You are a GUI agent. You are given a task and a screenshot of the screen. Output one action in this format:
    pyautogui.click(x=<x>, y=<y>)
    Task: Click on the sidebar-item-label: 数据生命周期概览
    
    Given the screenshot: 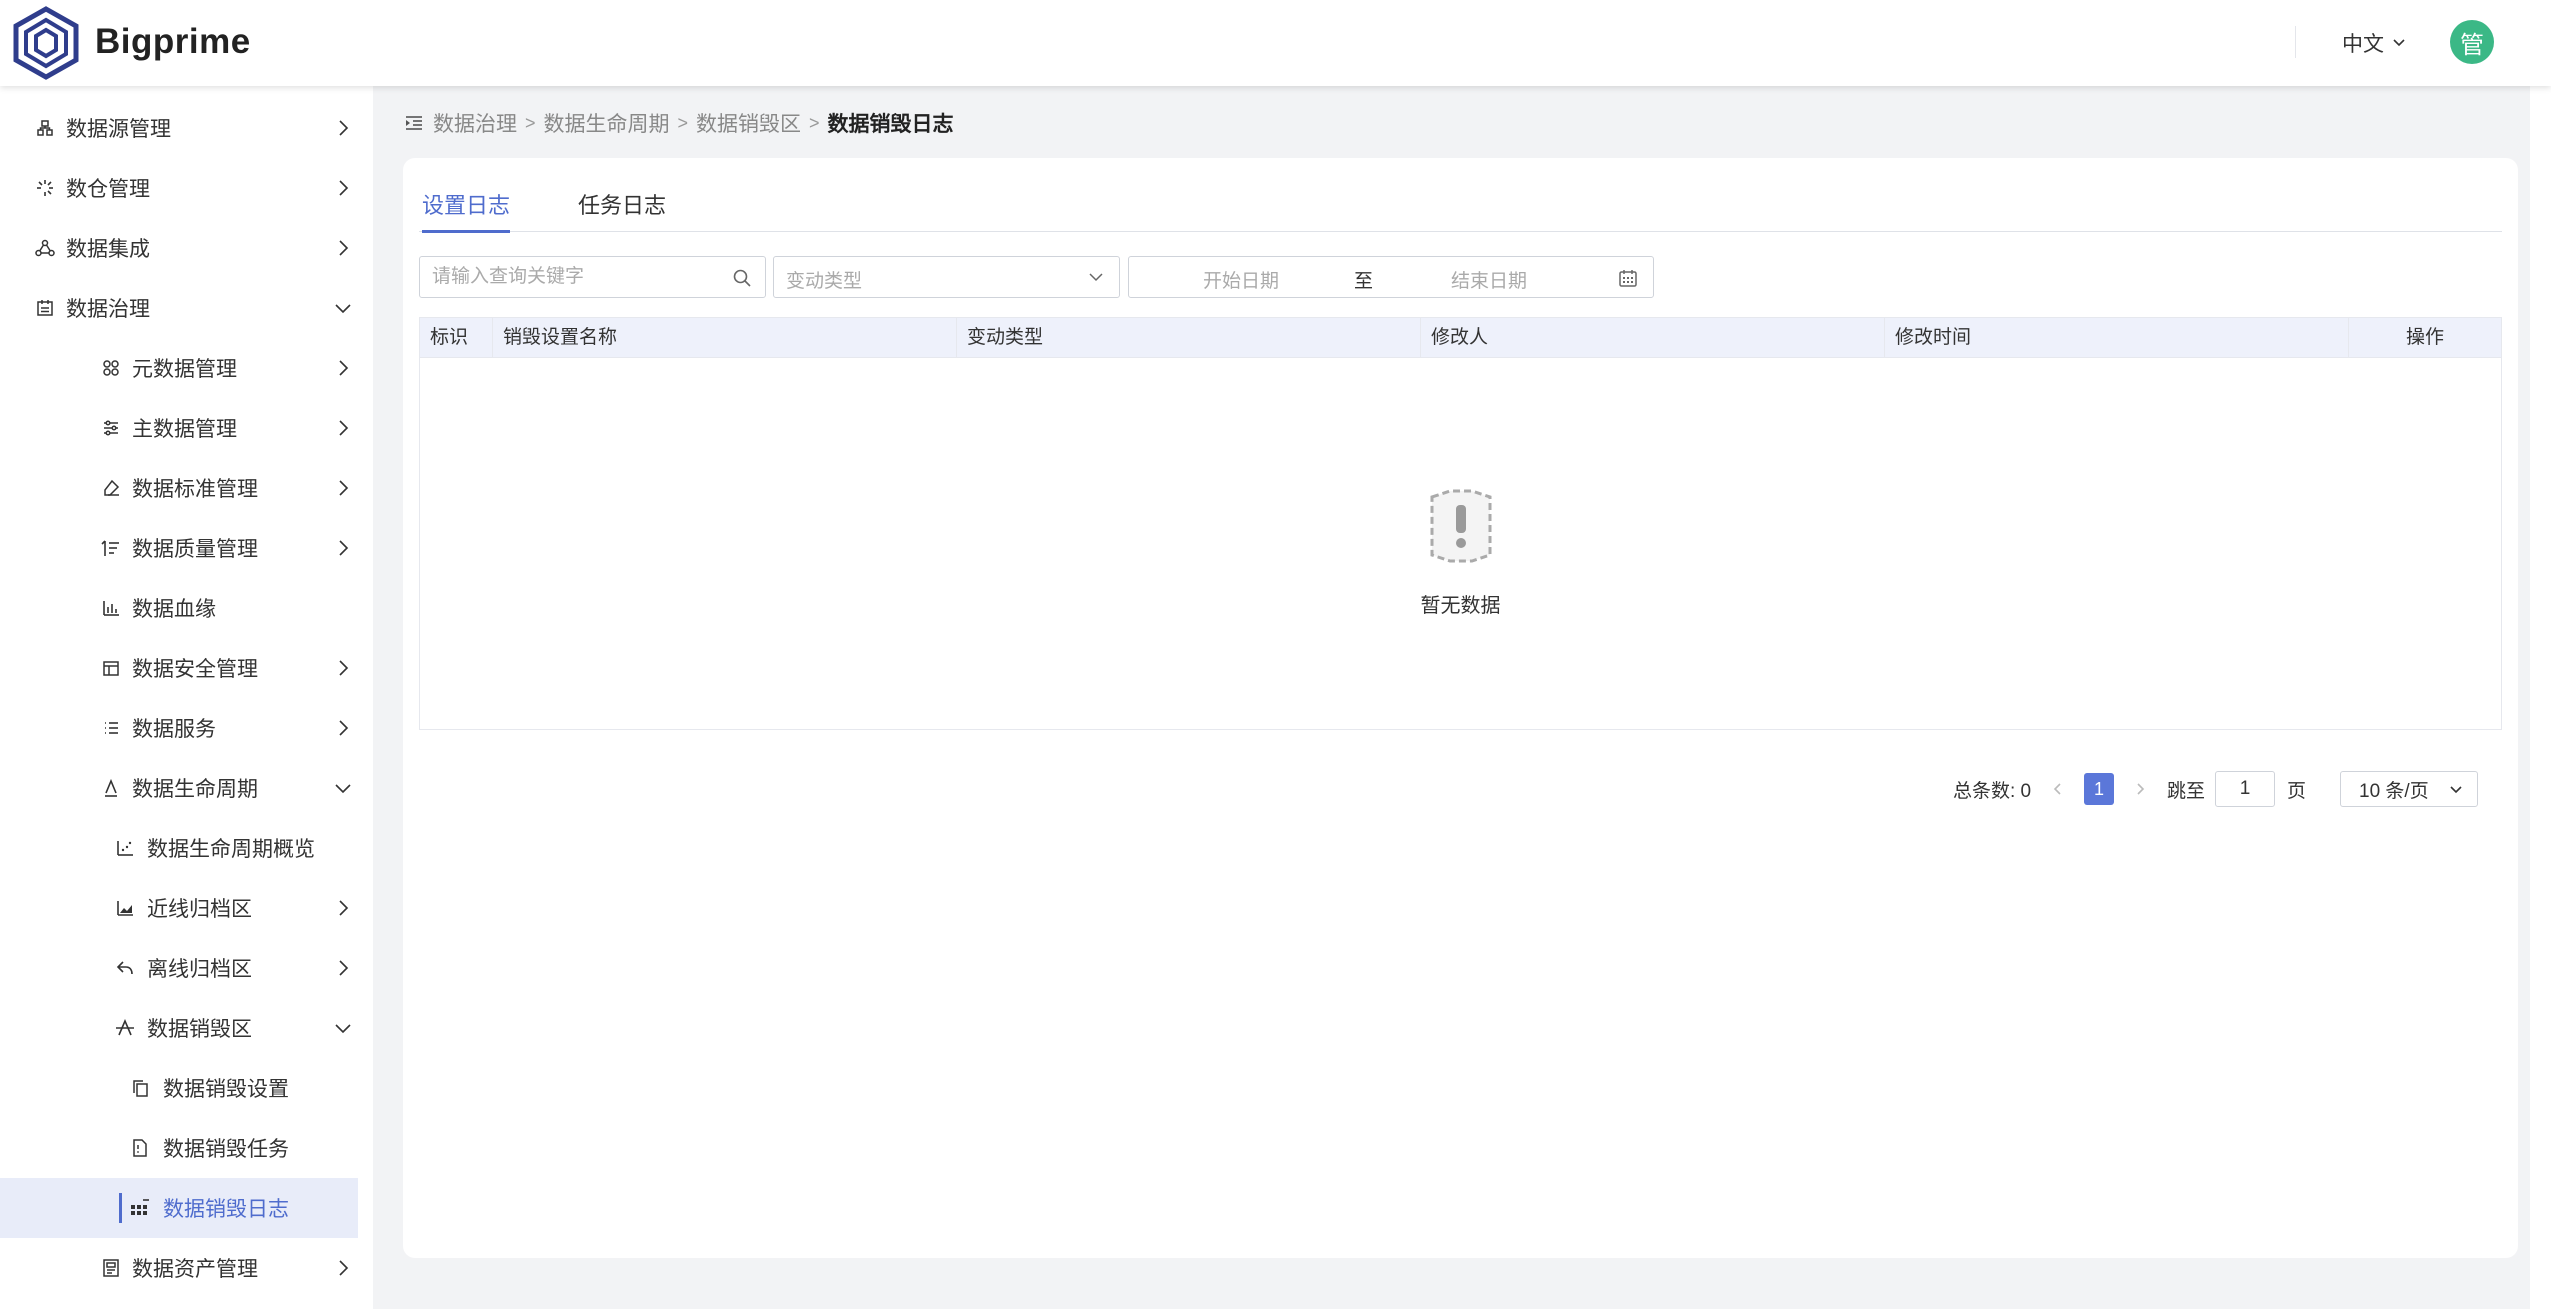 What is the action you would take?
    pyautogui.click(x=231, y=849)
    